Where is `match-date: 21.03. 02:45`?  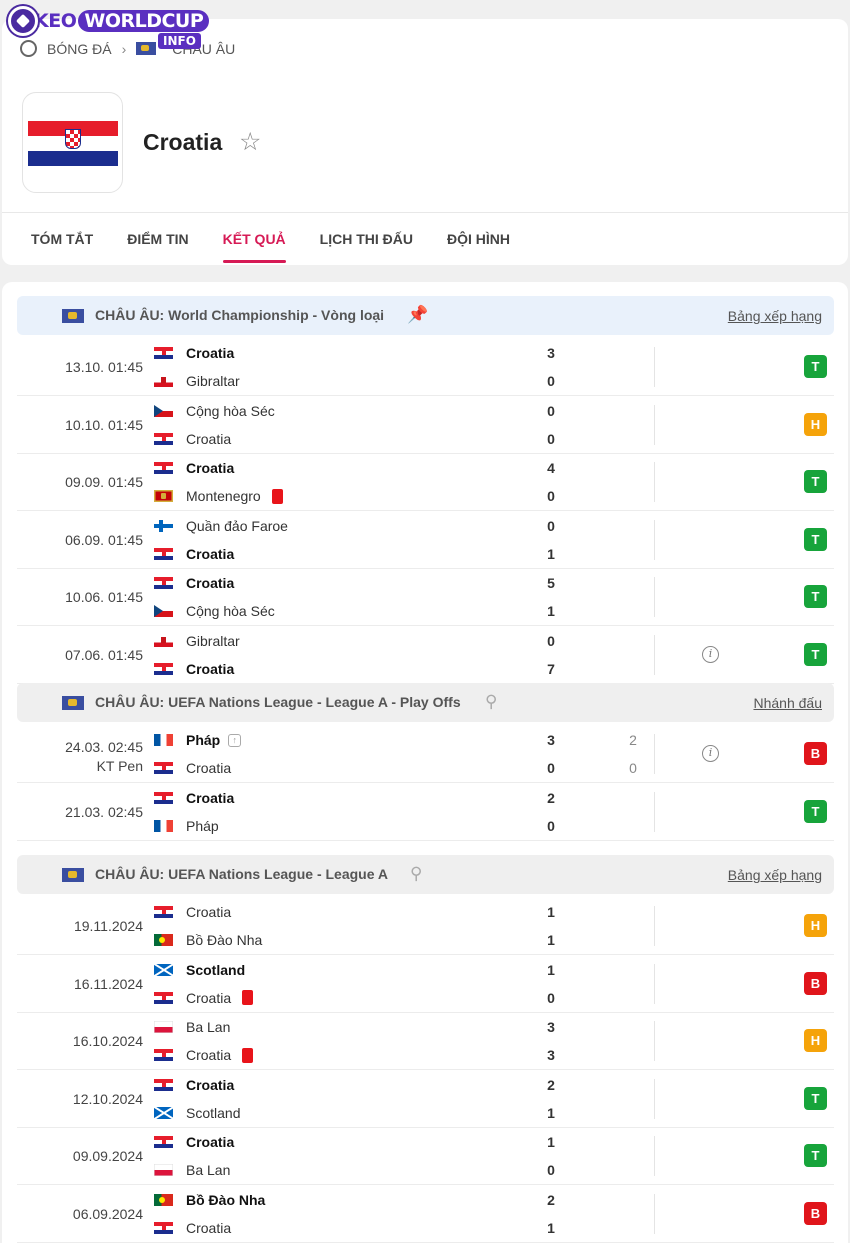
match-date: 21.03. 02:45 is located at coordinates (104, 811).